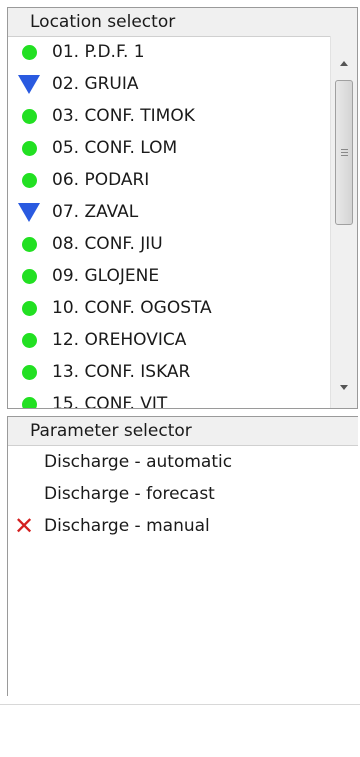 The height and width of the screenshot is (757, 360). I want to click on chevron-up-icon, so click(344, 63).